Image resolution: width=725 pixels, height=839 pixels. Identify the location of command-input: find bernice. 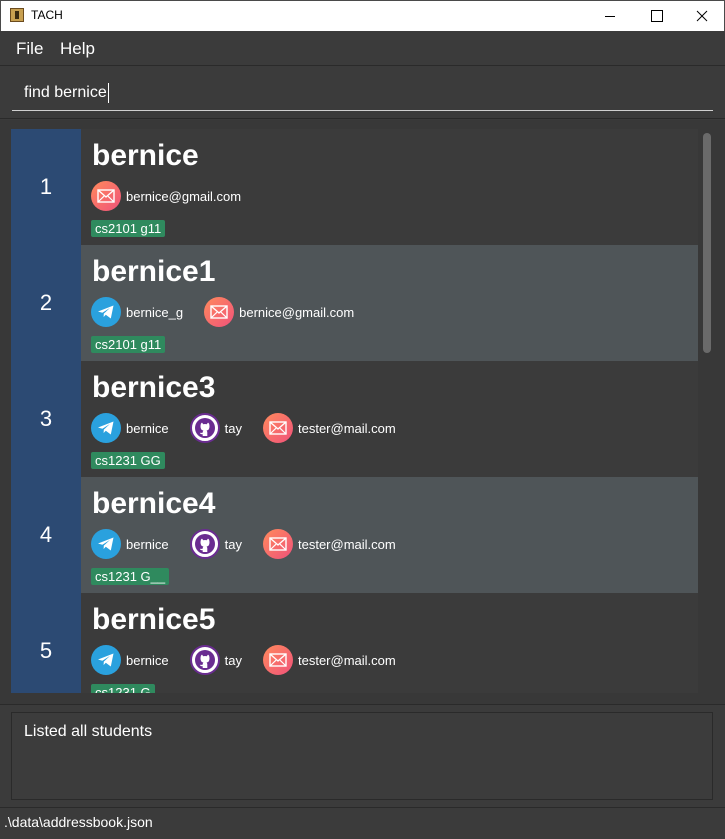
(362, 93).